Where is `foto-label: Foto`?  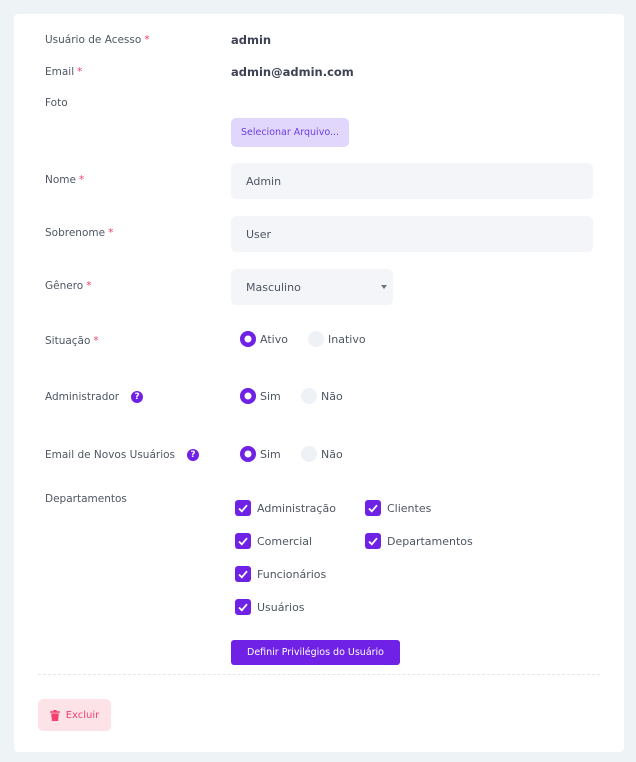 foto-label: Foto is located at coordinates (56, 103).